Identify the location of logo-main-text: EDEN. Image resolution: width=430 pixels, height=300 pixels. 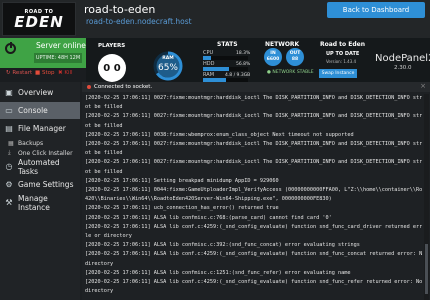
(39, 21).